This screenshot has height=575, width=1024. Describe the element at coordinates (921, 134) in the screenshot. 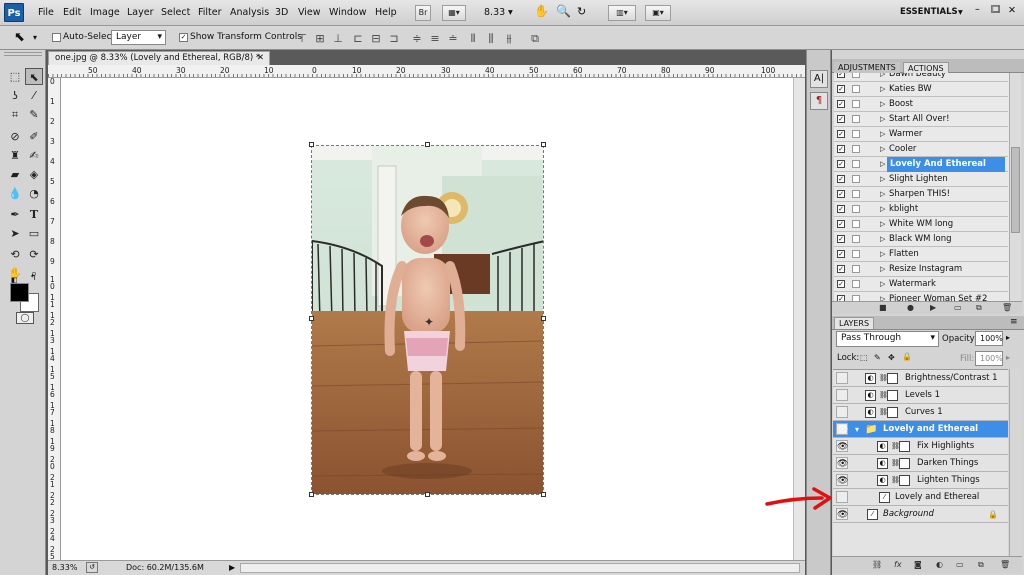

I see `action-row: ✓ ▷ Warmer` at that location.